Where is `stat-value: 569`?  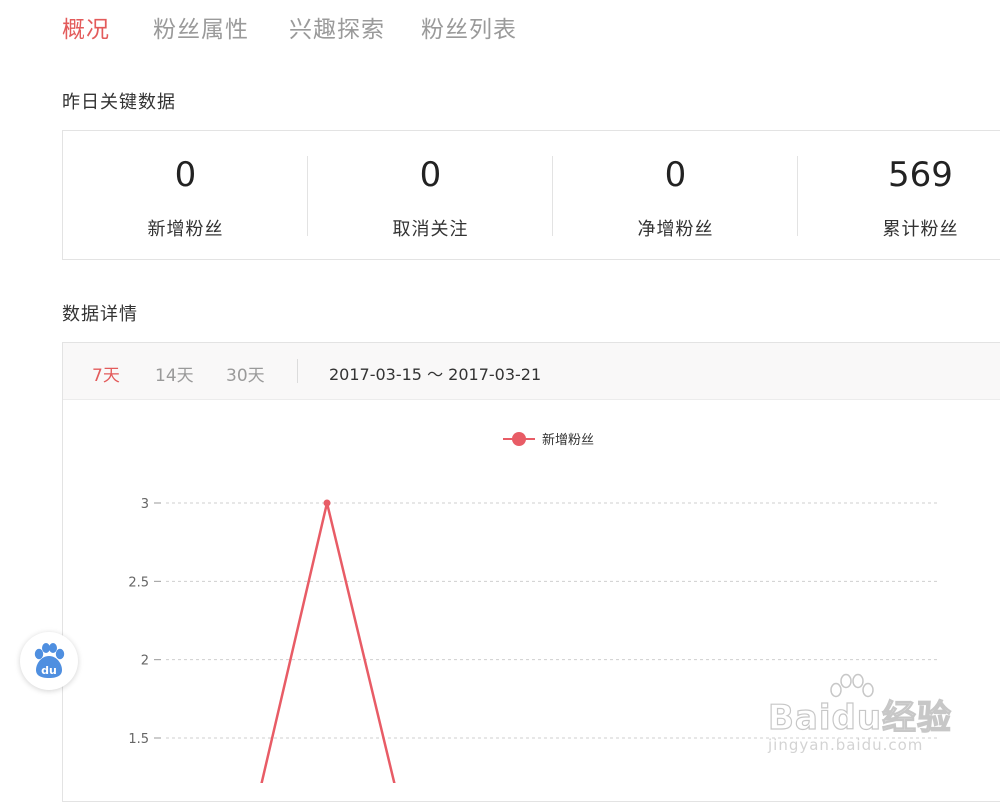
stat-value: 569 is located at coordinates (920, 175).